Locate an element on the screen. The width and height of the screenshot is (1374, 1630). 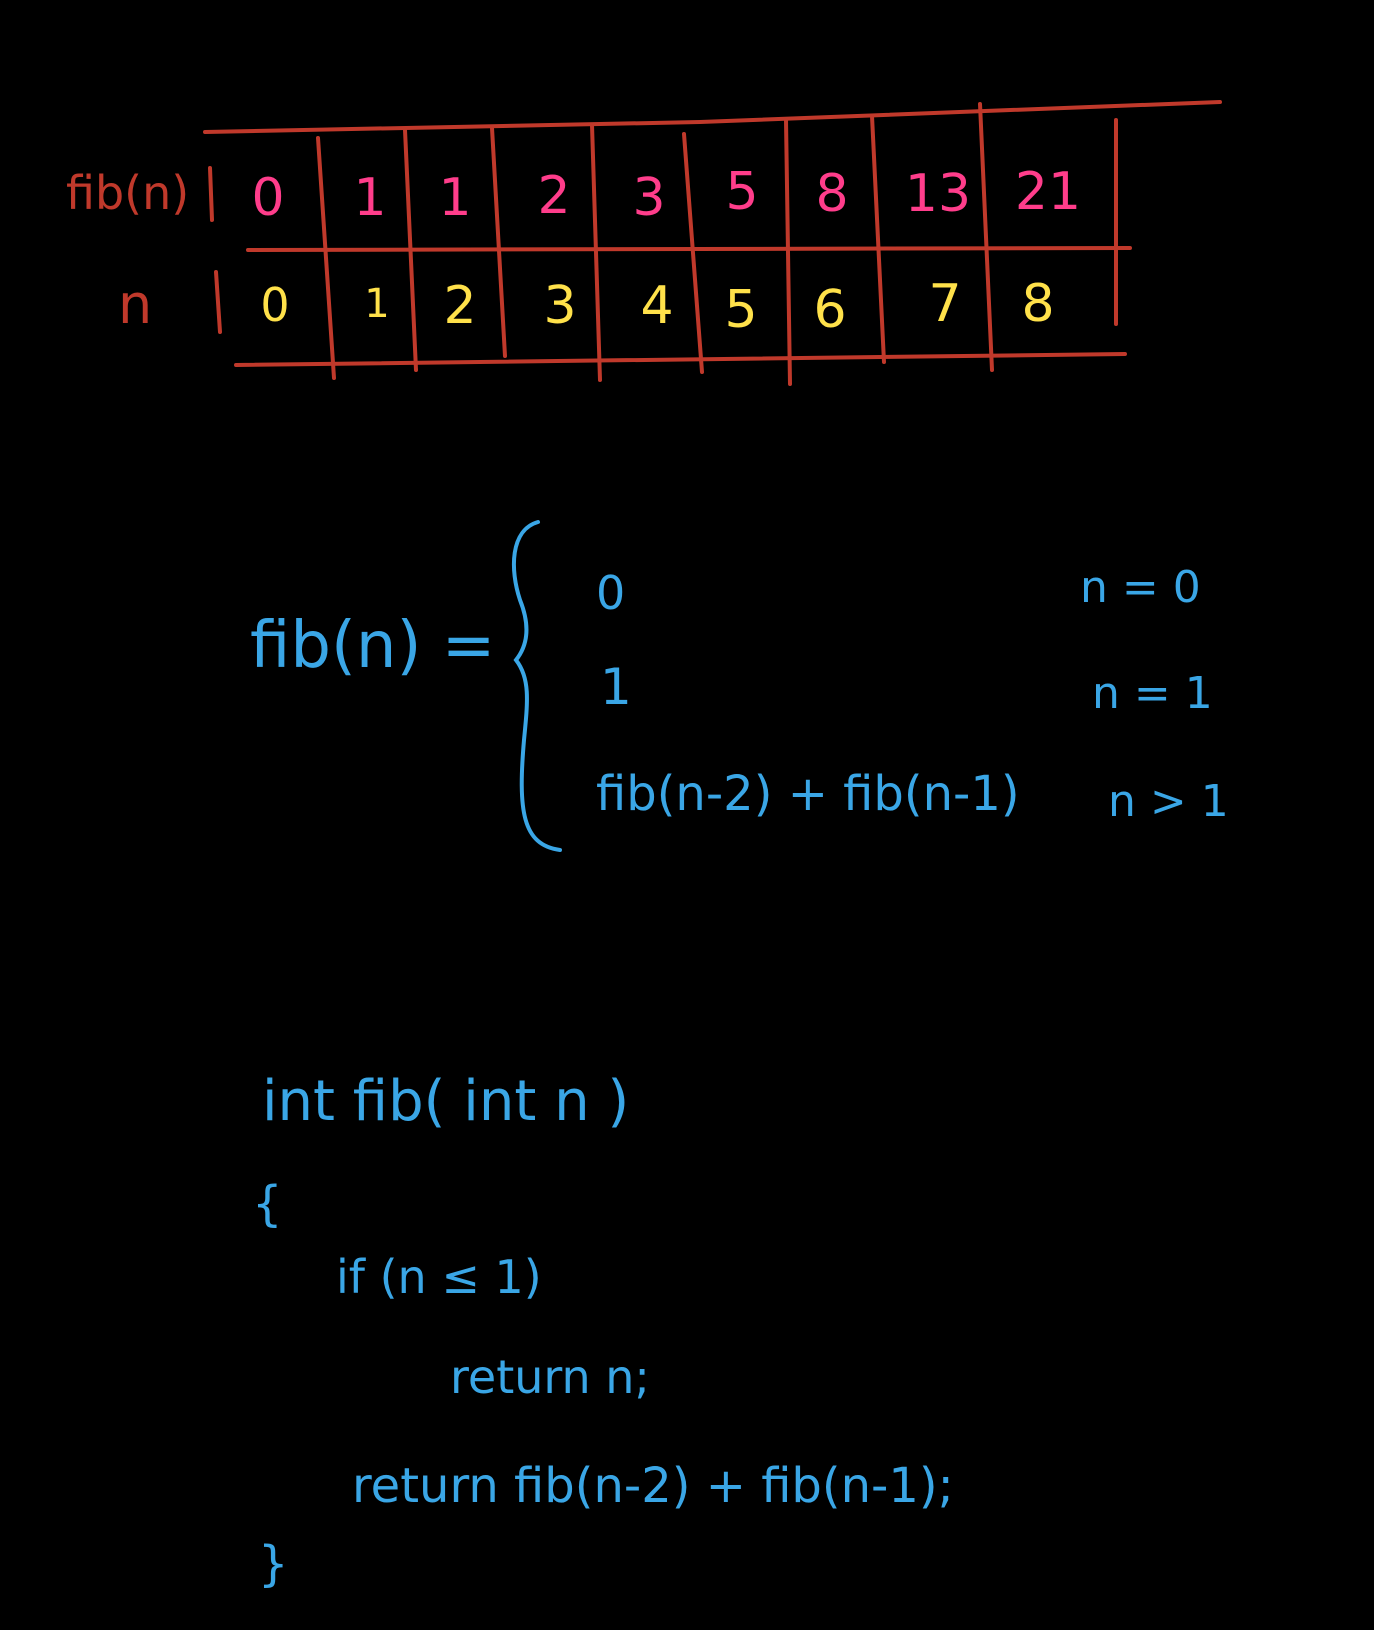
n-value-cell: 1 is located at coordinates (377, 304).